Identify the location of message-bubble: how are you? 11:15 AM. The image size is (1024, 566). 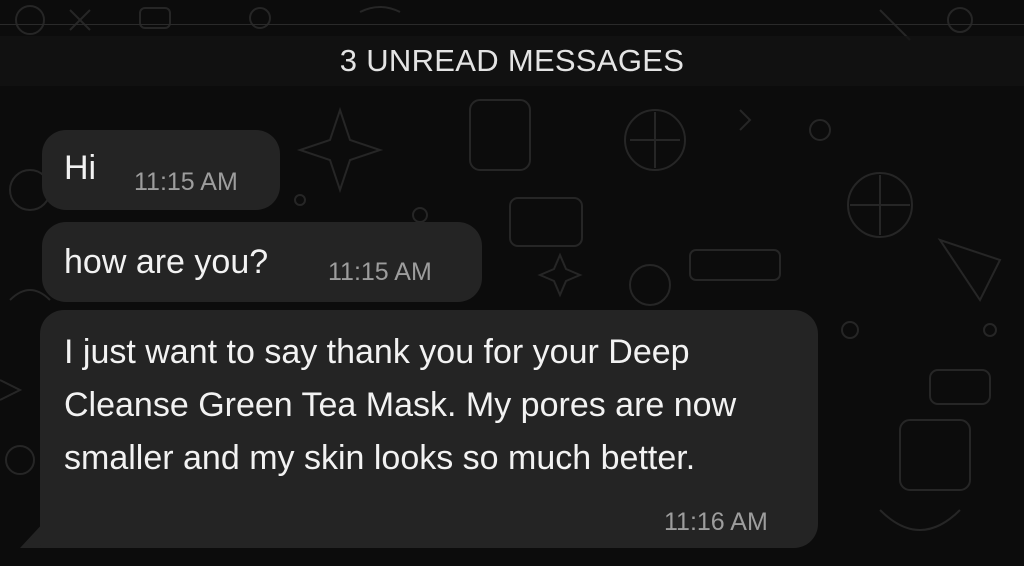
(262, 262).